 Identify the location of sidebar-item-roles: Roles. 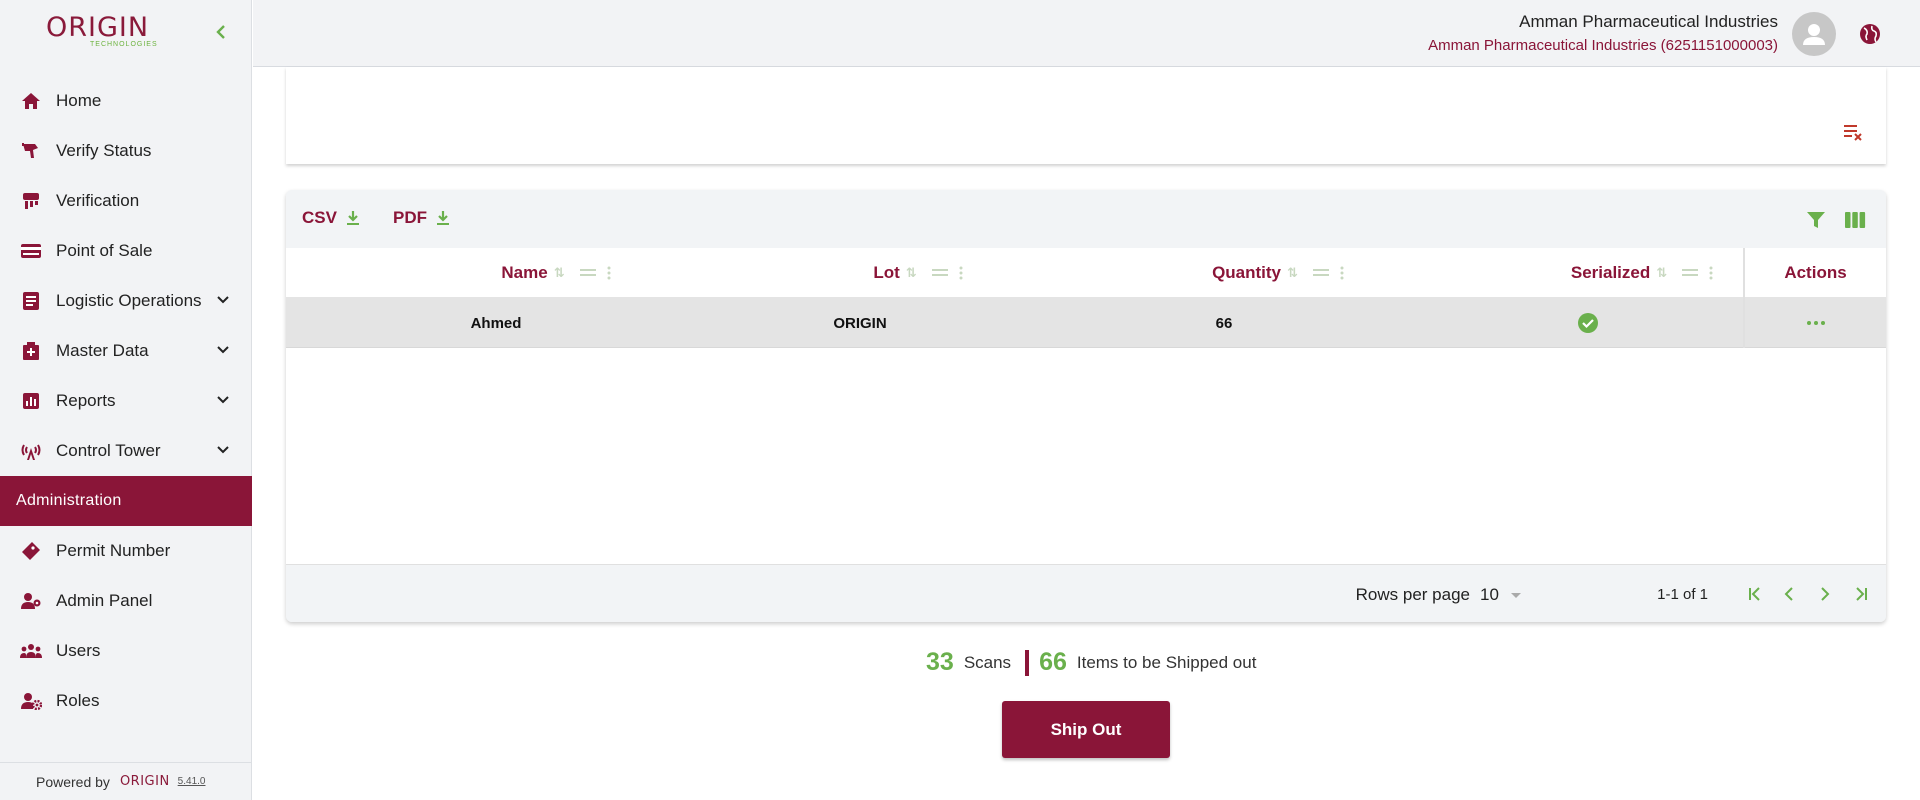
(126, 701).